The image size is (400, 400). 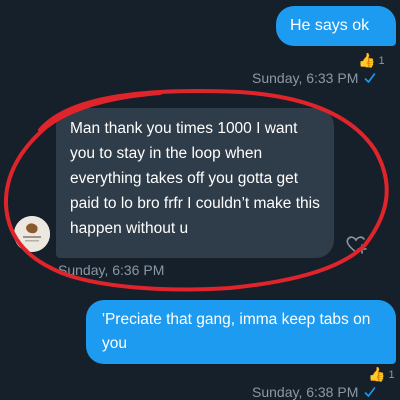 I want to click on message-timestamp: Sunday, 6:38 PM, so click(x=314, y=392).